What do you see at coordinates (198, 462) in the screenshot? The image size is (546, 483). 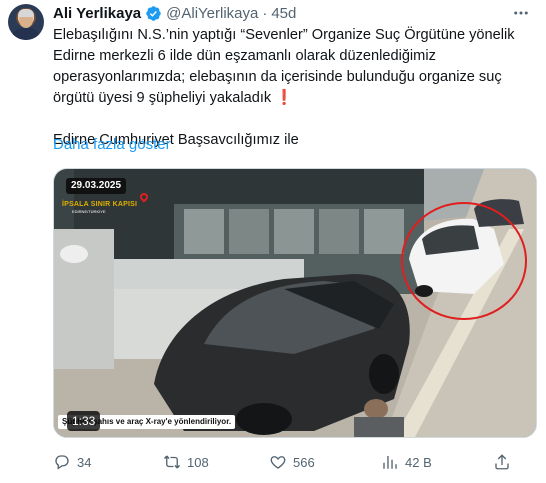 I see `repost-count: 108` at bounding box center [198, 462].